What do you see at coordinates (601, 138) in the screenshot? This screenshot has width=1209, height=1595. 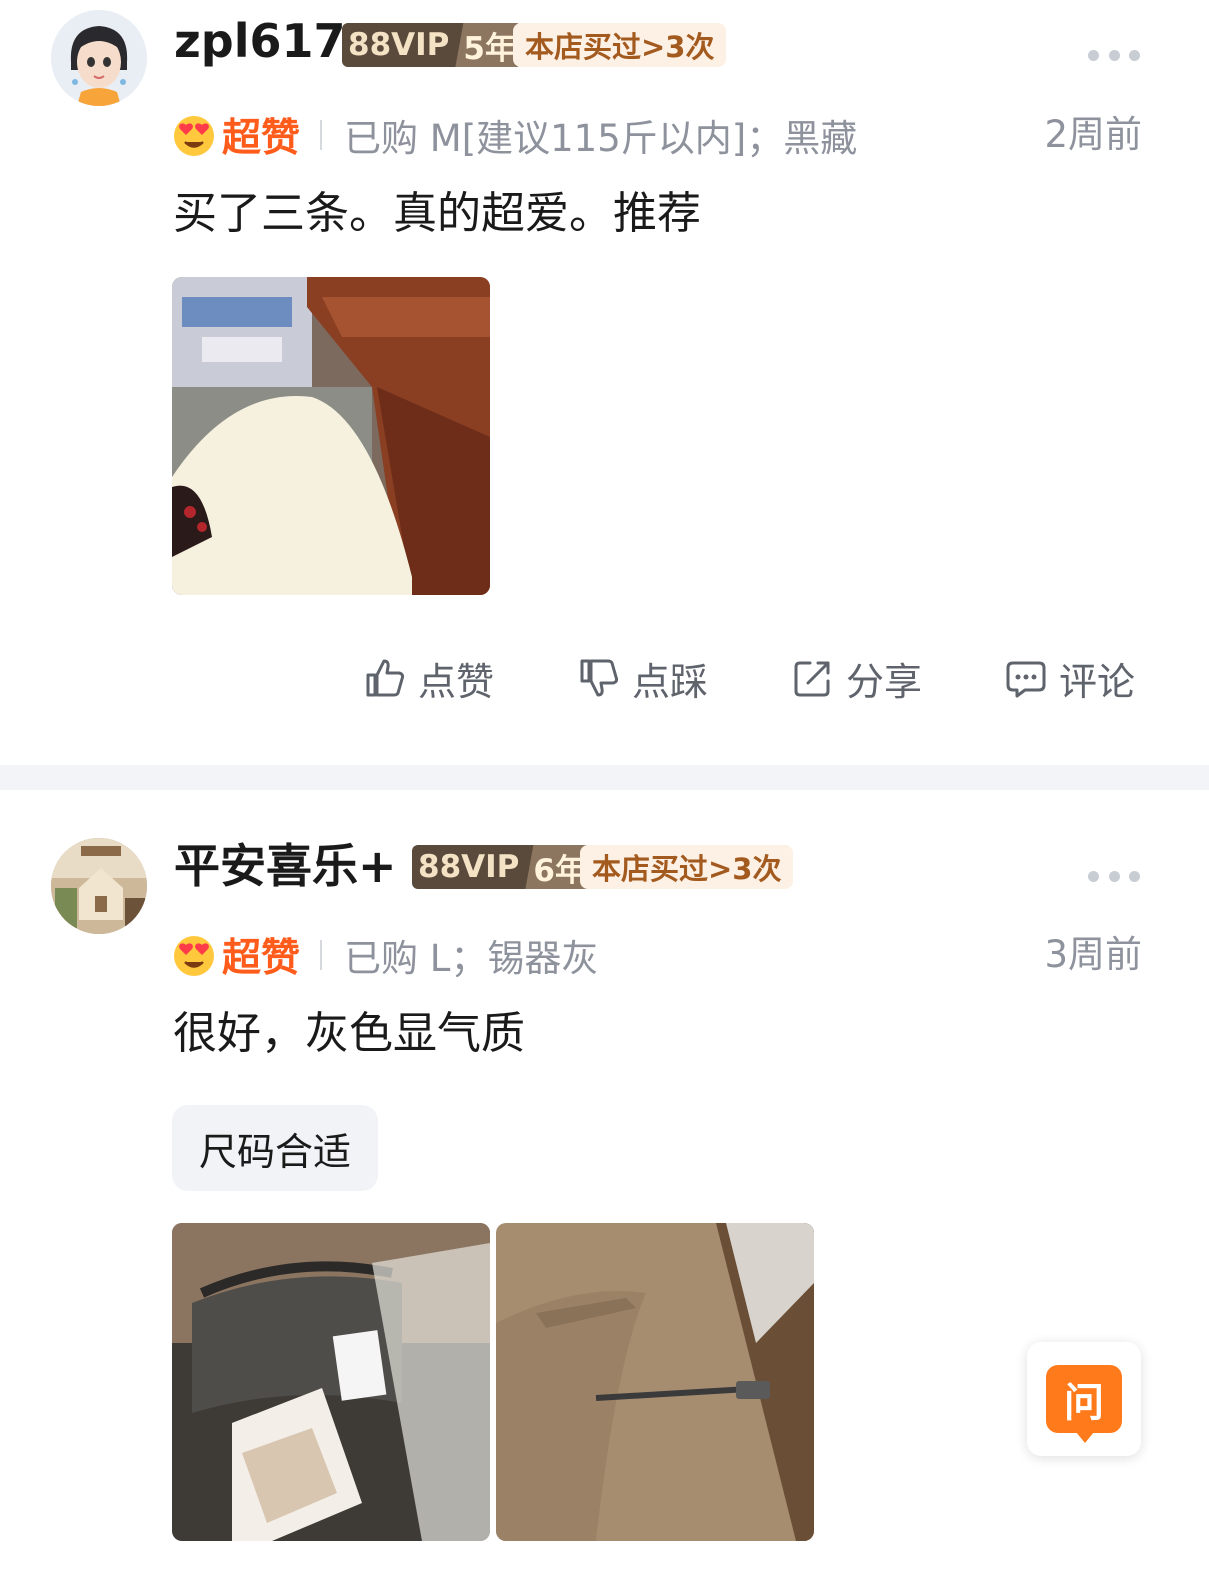 I see `purchase-info: 已购 M[建议115斤以内]；黑藏` at bounding box center [601, 138].